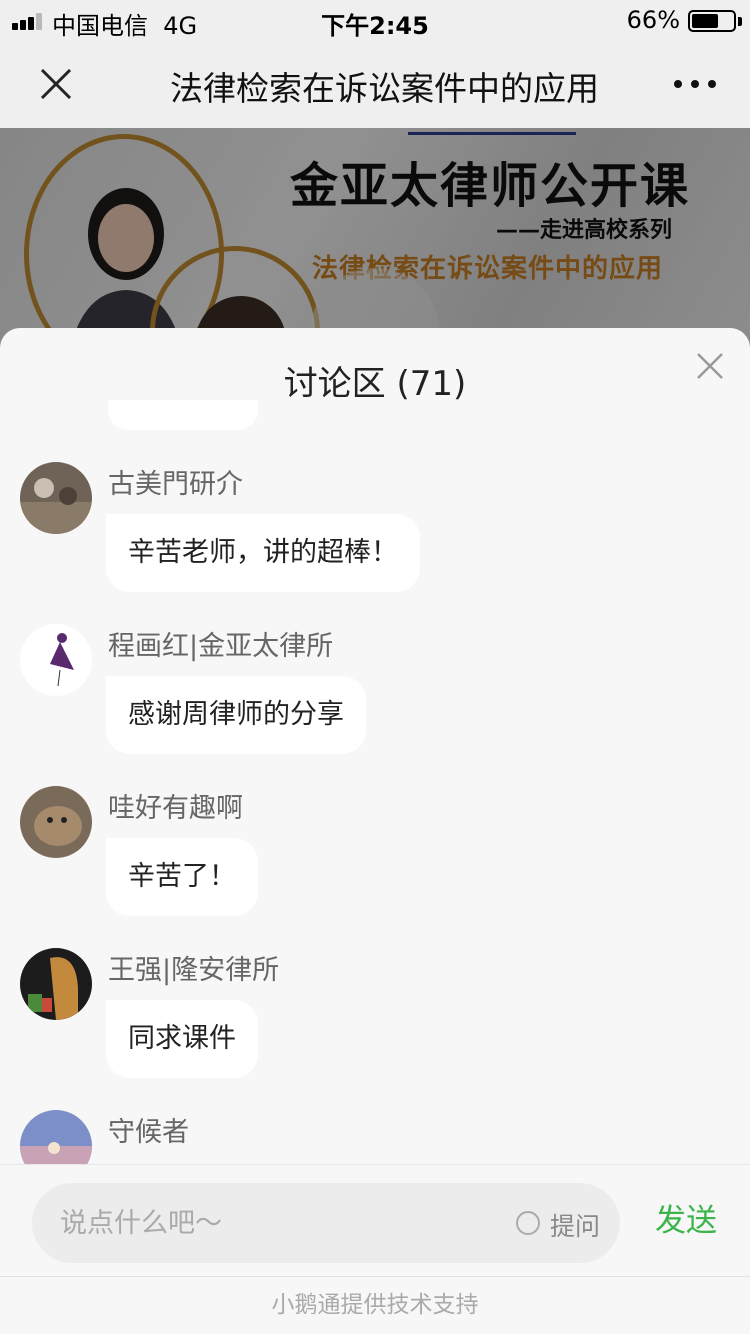 This screenshot has height=1334, width=750. I want to click on list-item: 程画红|金亚太律所 感谢周律师的分享, so click(375, 705).